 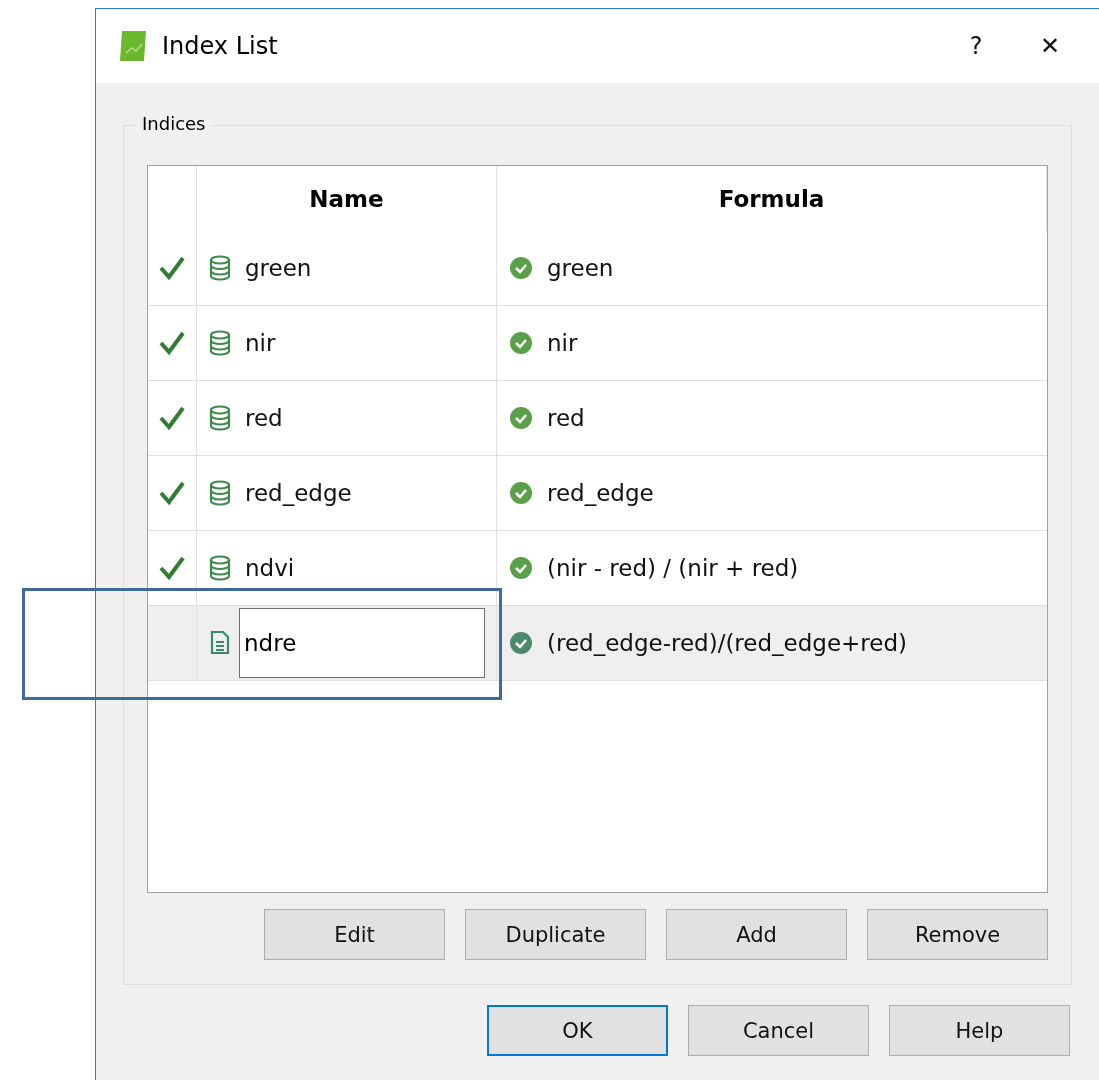 I want to click on table-row: red_edge red_edge, so click(x=597, y=493).